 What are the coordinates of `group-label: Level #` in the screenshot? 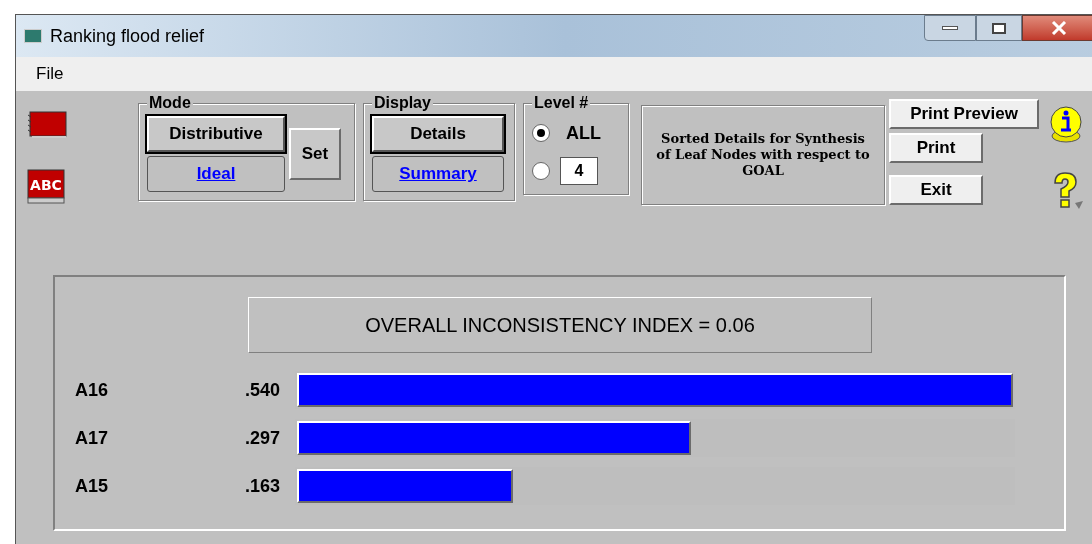 It's located at (561, 103).